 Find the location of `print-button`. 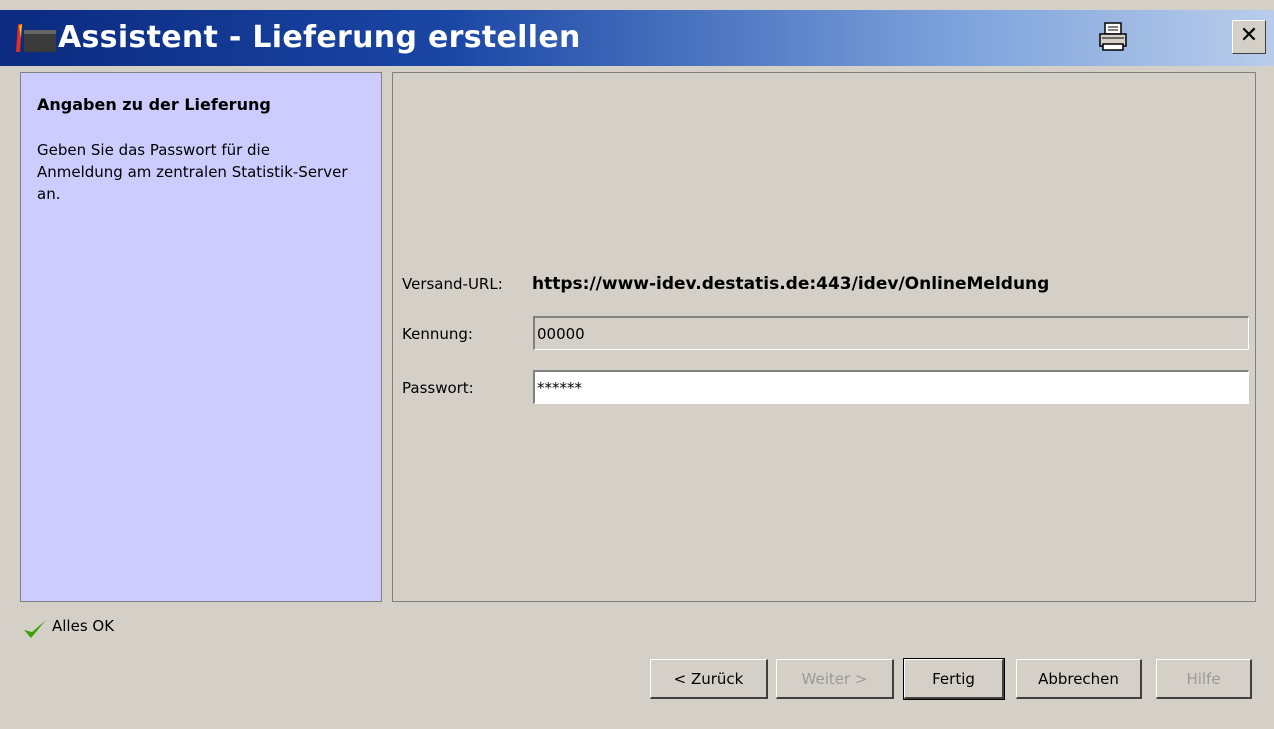

print-button is located at coordinates (1113, 37).